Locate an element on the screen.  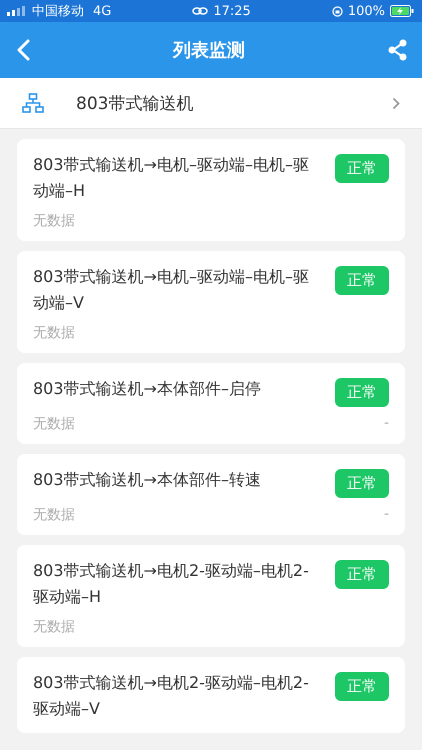
back-icon is located at coordinates (23, 50).